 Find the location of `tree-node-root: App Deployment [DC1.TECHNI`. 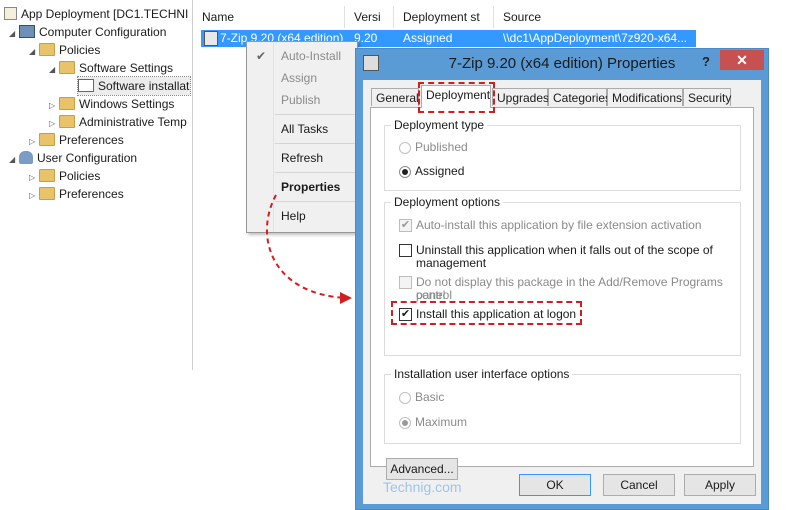

tree-node-root: App Deployment [DC1.TECHNI is located at coordinates (96, 14).